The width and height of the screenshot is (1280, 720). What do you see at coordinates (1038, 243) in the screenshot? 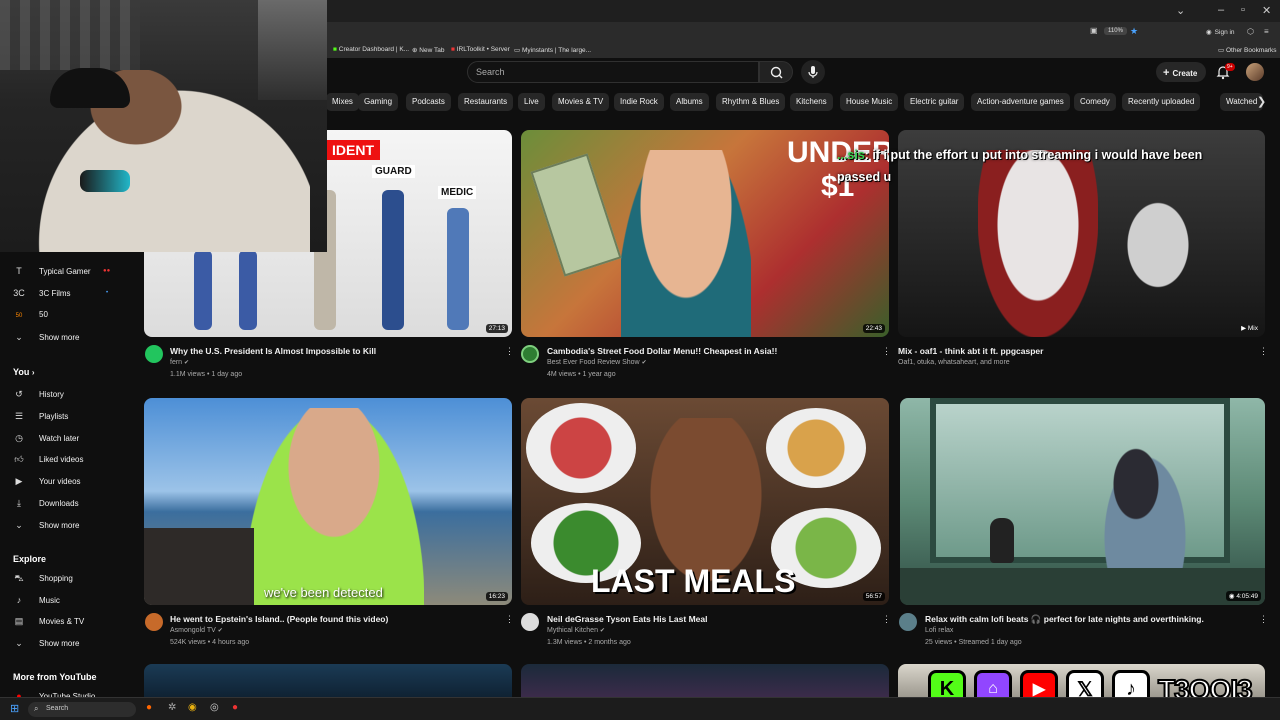
I see `anime-figure-shape` at bounding box center [1038, 243].